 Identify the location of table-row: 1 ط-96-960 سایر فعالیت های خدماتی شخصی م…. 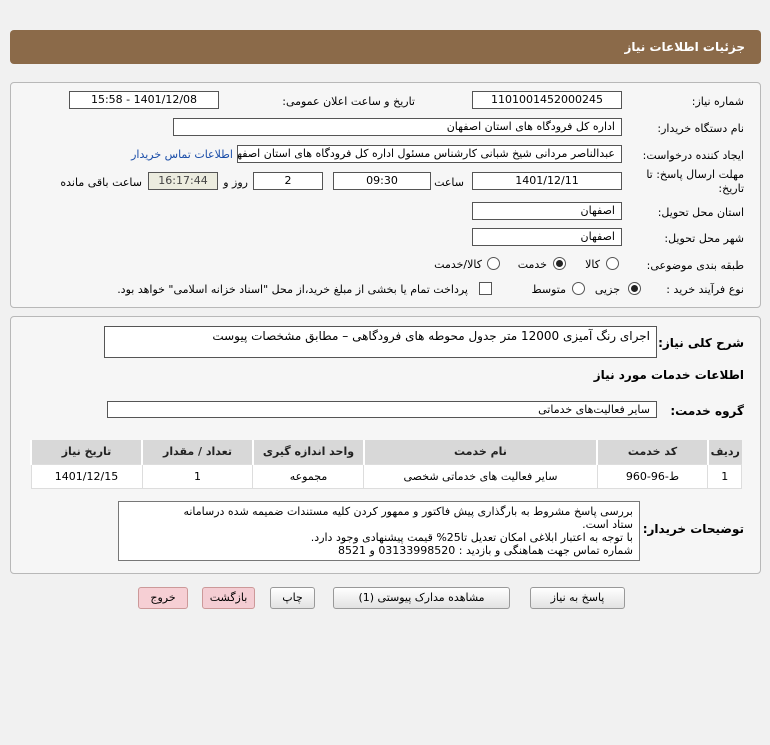
(386, 476).